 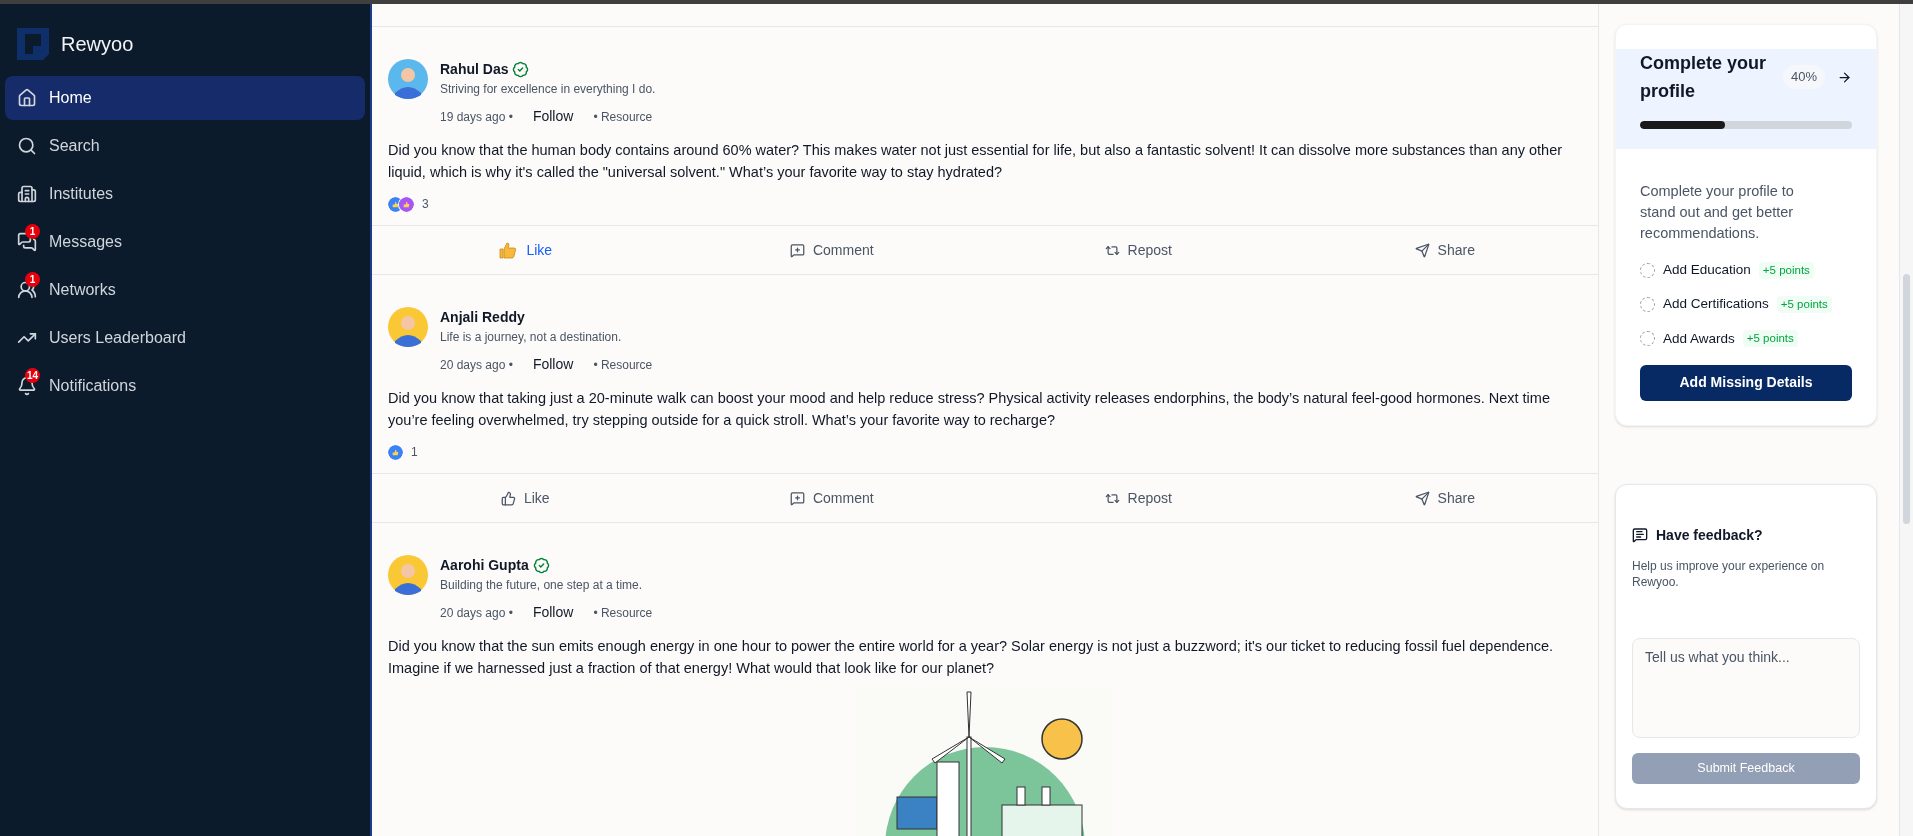 What do you see at coordinates (1707, 270) in the screenshot?
I see `task-label: Add Education` at bounding box center [1707, 270].